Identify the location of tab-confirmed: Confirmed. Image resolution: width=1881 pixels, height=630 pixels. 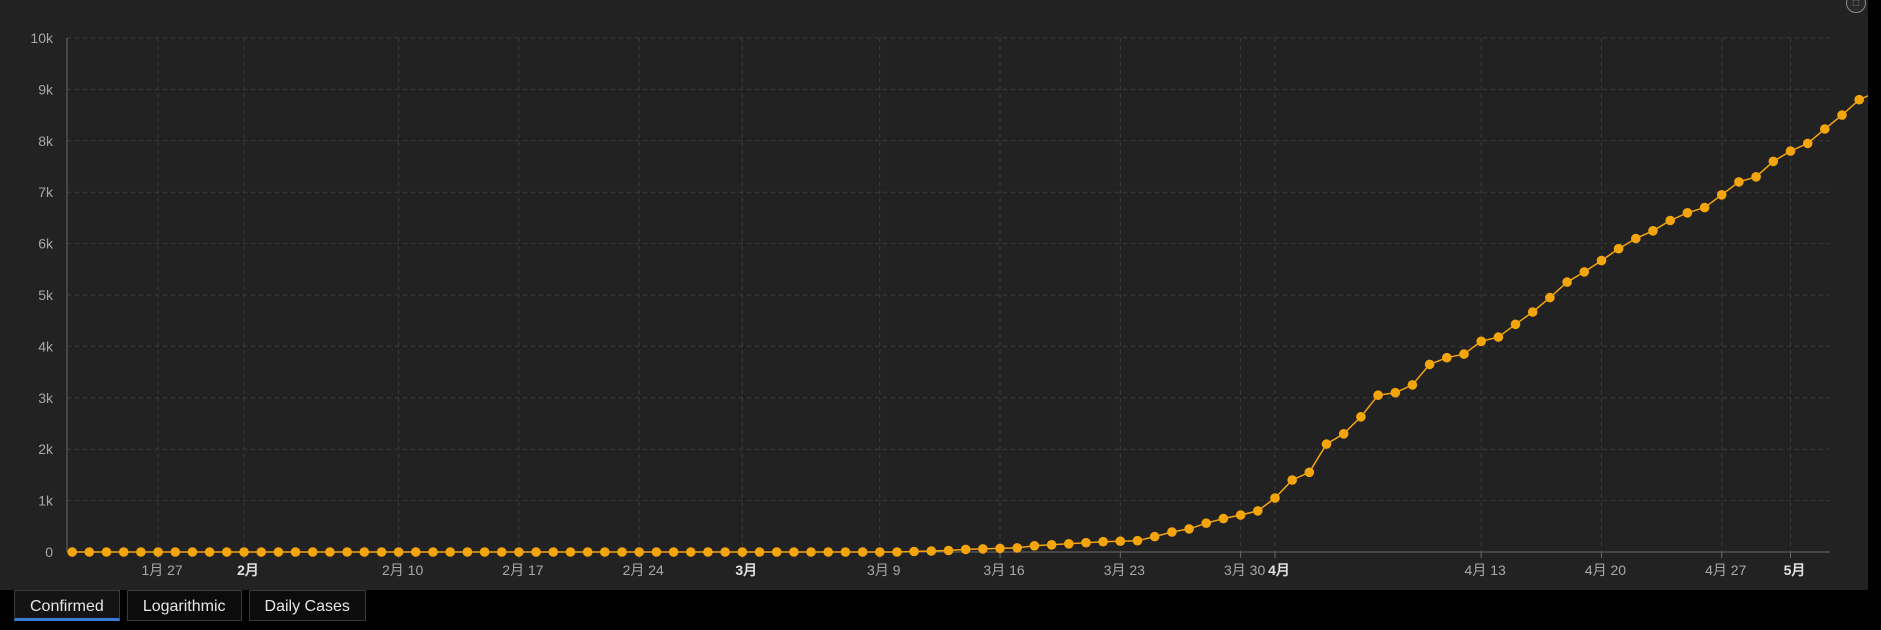
(67, 605).